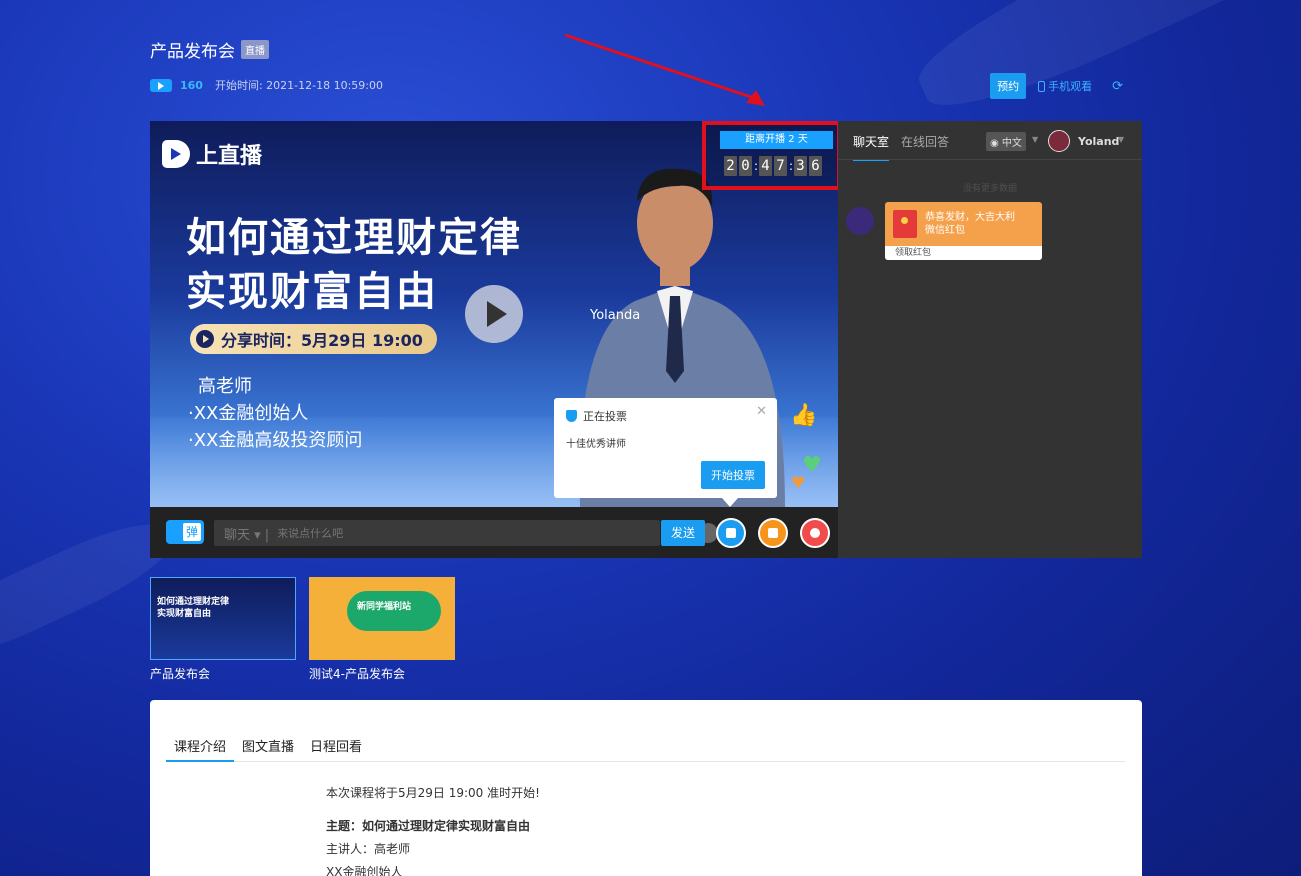  I want to click on danmu-label: 弹, so click(192, 532).